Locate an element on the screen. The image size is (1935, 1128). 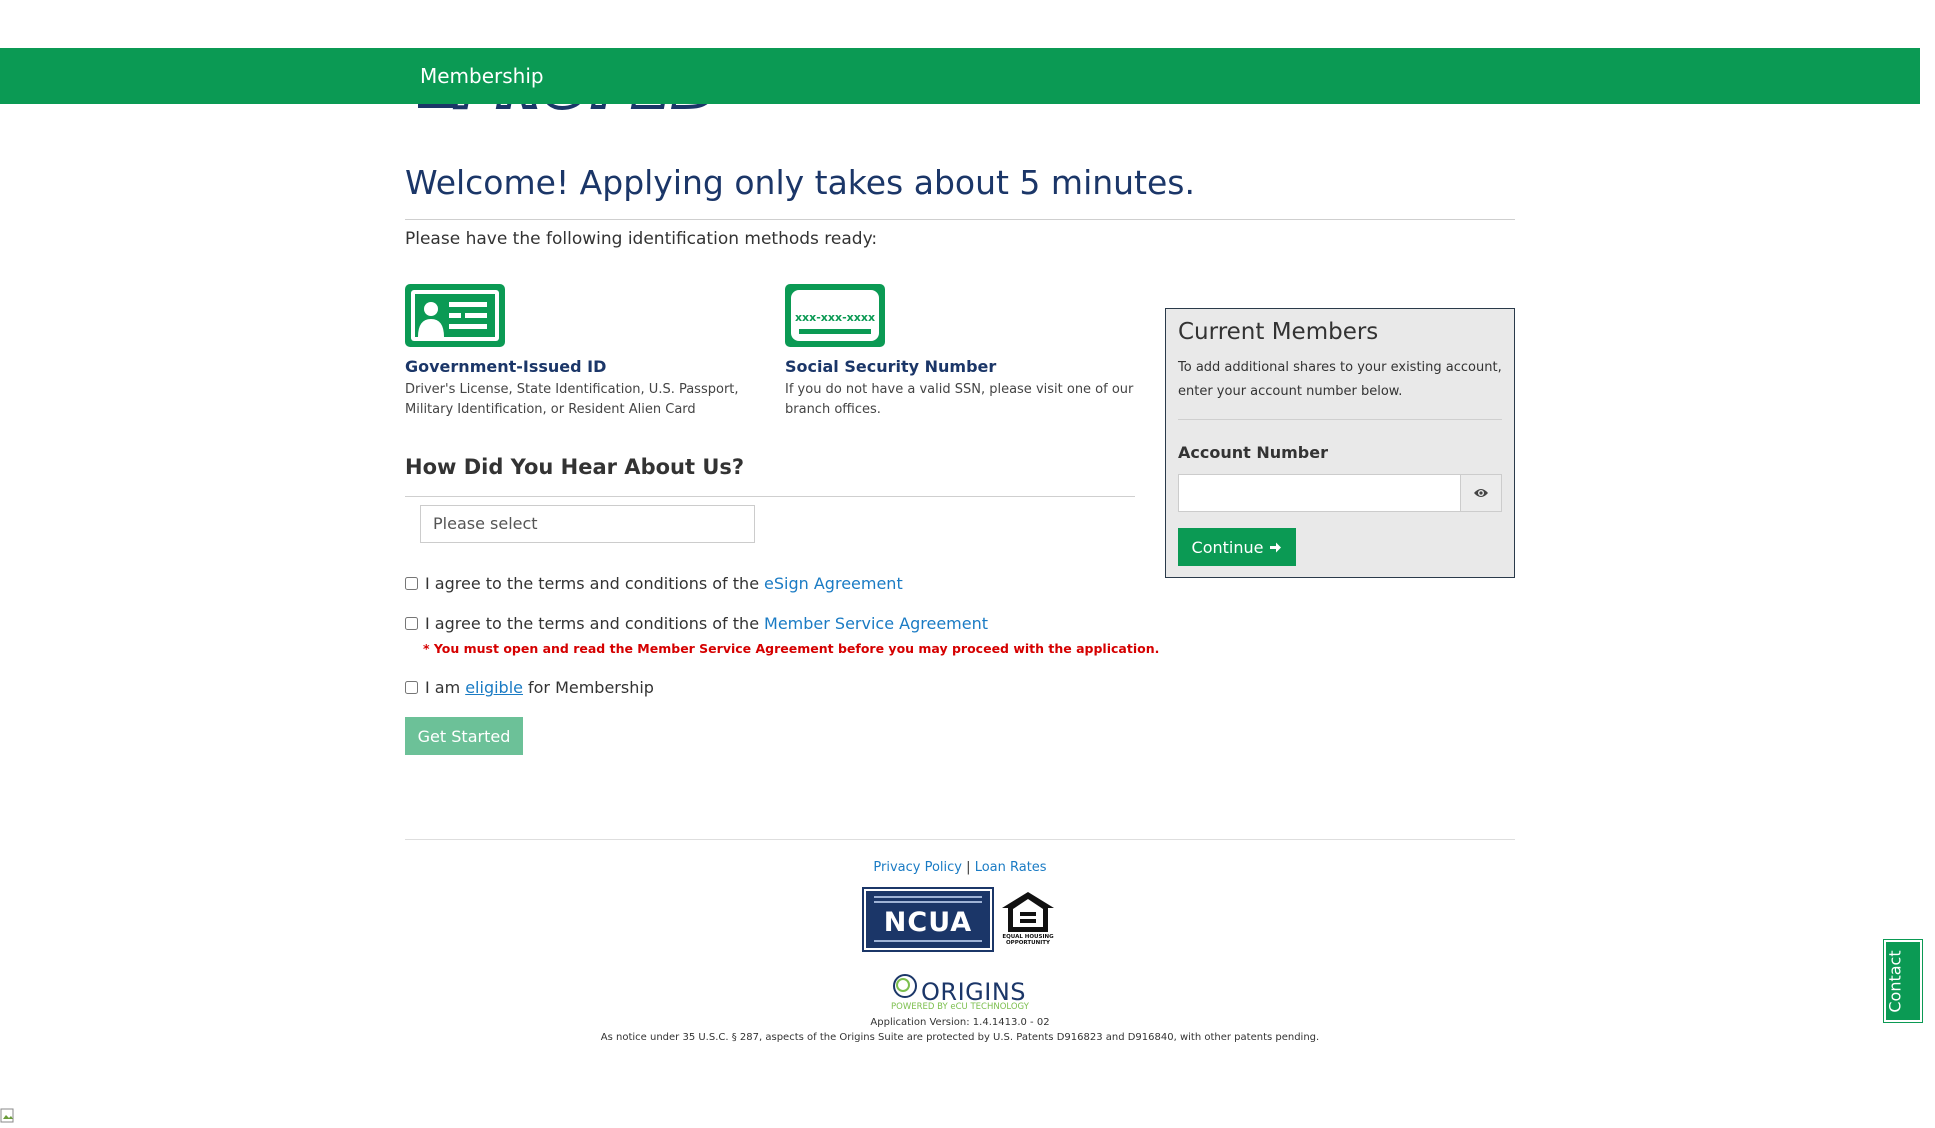
footer-divider is located at coordinates (960, 839).